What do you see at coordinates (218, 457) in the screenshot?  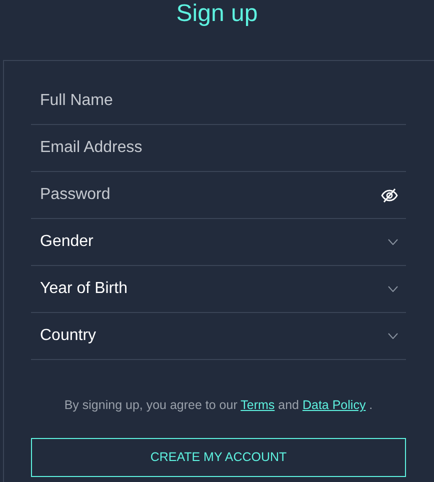 I see `create-account-button: CREATE MY ACCOUNT` at bounding box center [218, 457].